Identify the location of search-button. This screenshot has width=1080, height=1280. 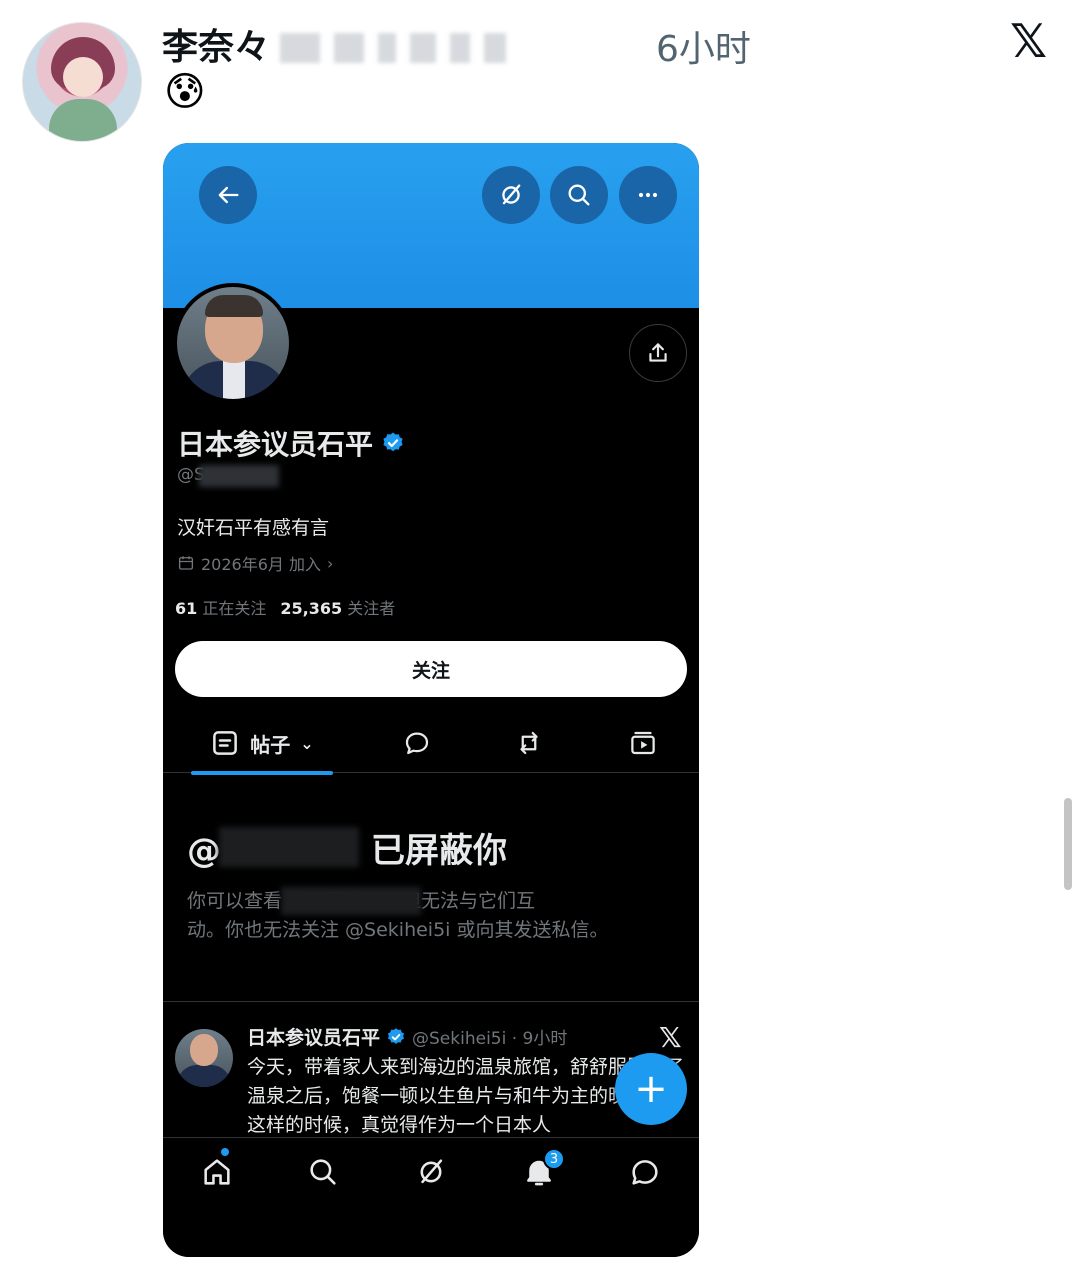
(579, 195).